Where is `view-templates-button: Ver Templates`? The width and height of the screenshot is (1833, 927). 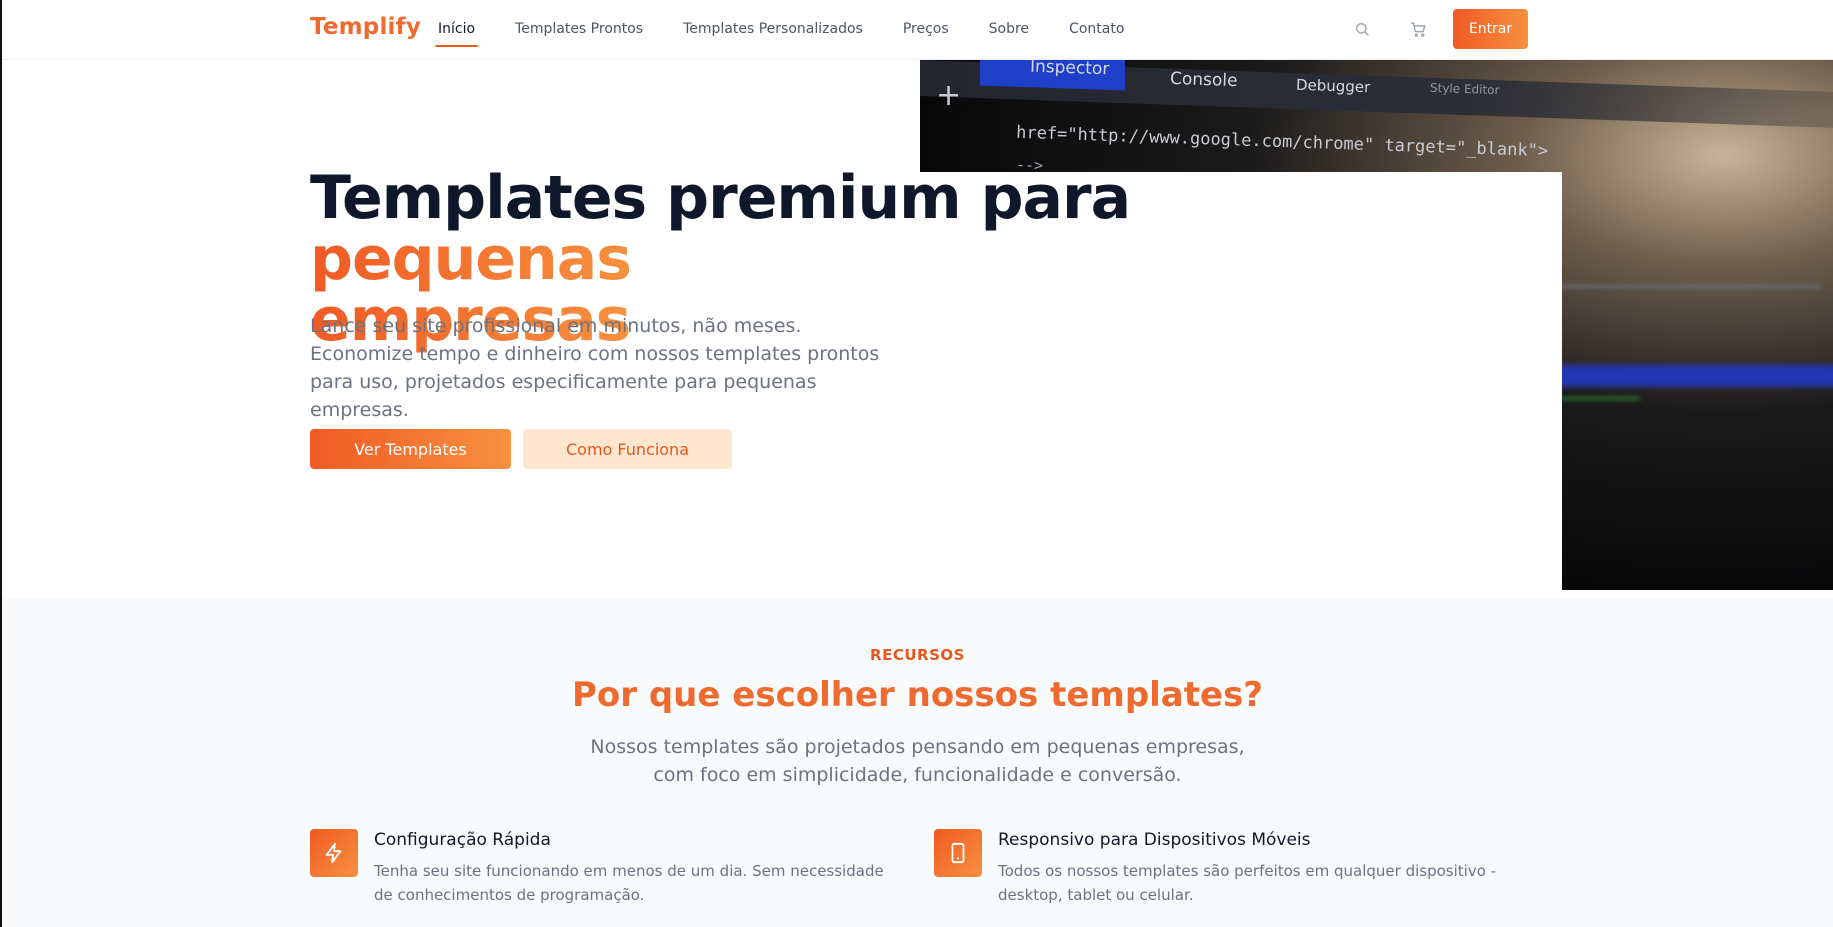
view-templates-button: Ver Templates is located at coordinates (410, 449).